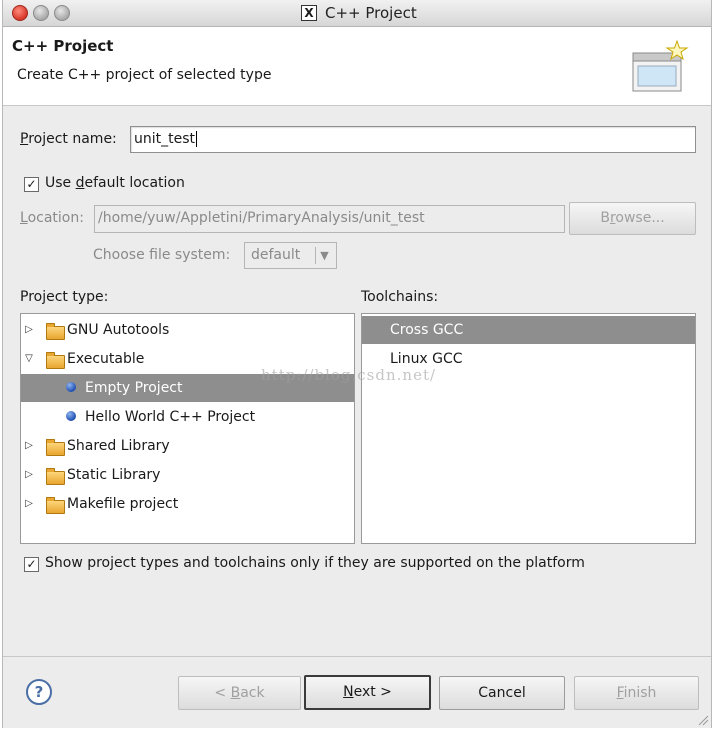  What do you see at coordinates (187, 475) in the screenshot?
I see `tree-item-static-library: ▷ Static Library` at bounding box center [187, 475].